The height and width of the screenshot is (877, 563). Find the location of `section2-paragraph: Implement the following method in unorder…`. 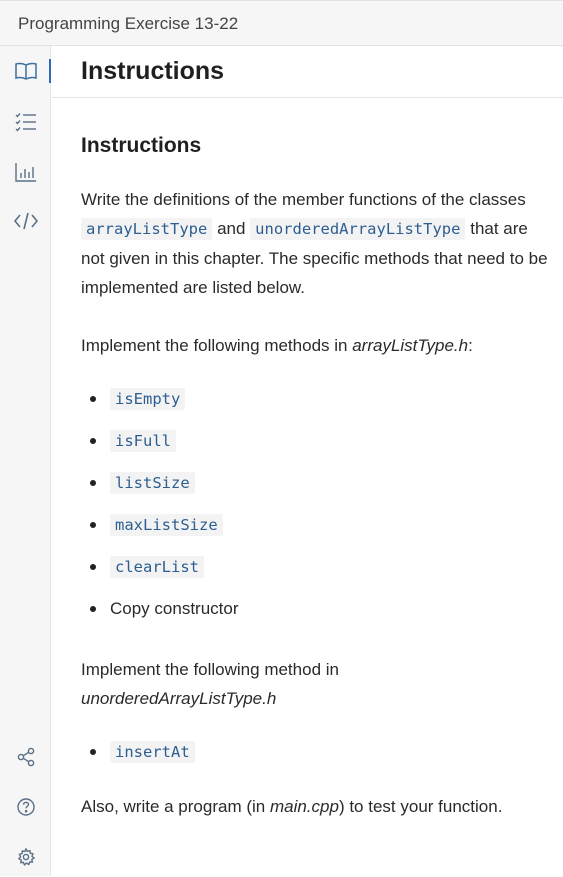

section2-paragraph: Implement the following method in unorder… is located at coordinates (315, 684).